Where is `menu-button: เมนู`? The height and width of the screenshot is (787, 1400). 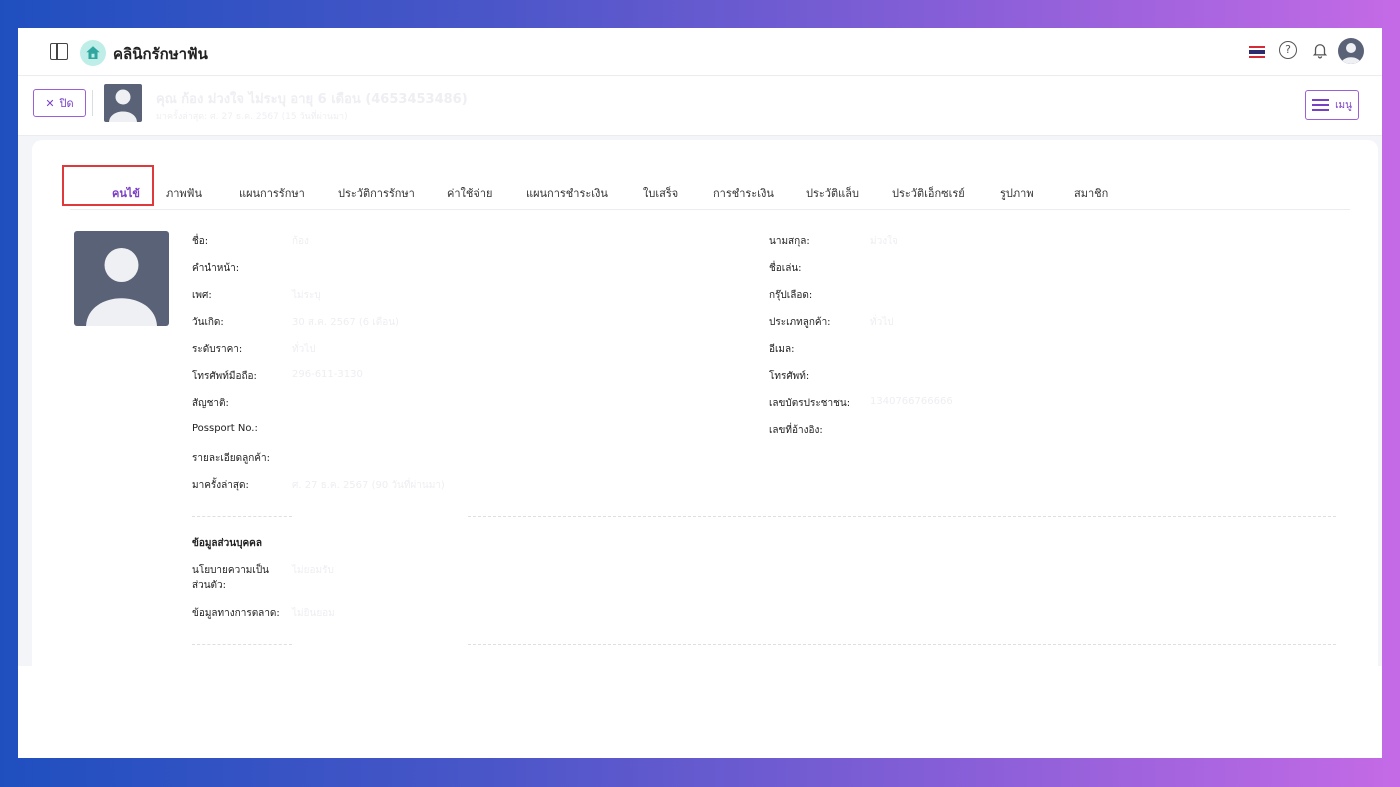
menu-button: เมนู is located at coordinates (1332, 105).